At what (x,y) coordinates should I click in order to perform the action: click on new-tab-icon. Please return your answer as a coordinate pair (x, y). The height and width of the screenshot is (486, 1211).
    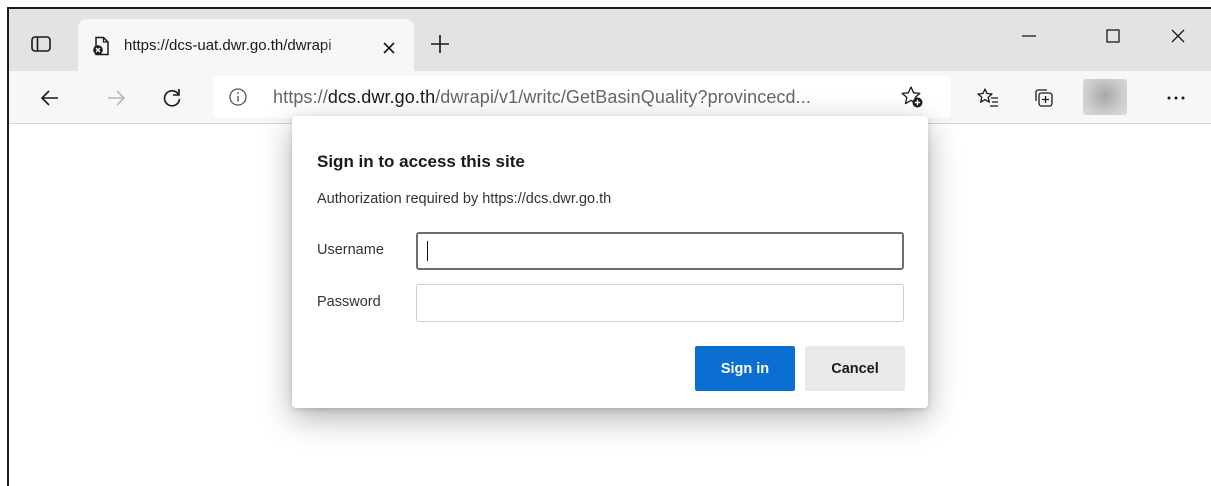
    Looking at the image, I should click on (440, 44).